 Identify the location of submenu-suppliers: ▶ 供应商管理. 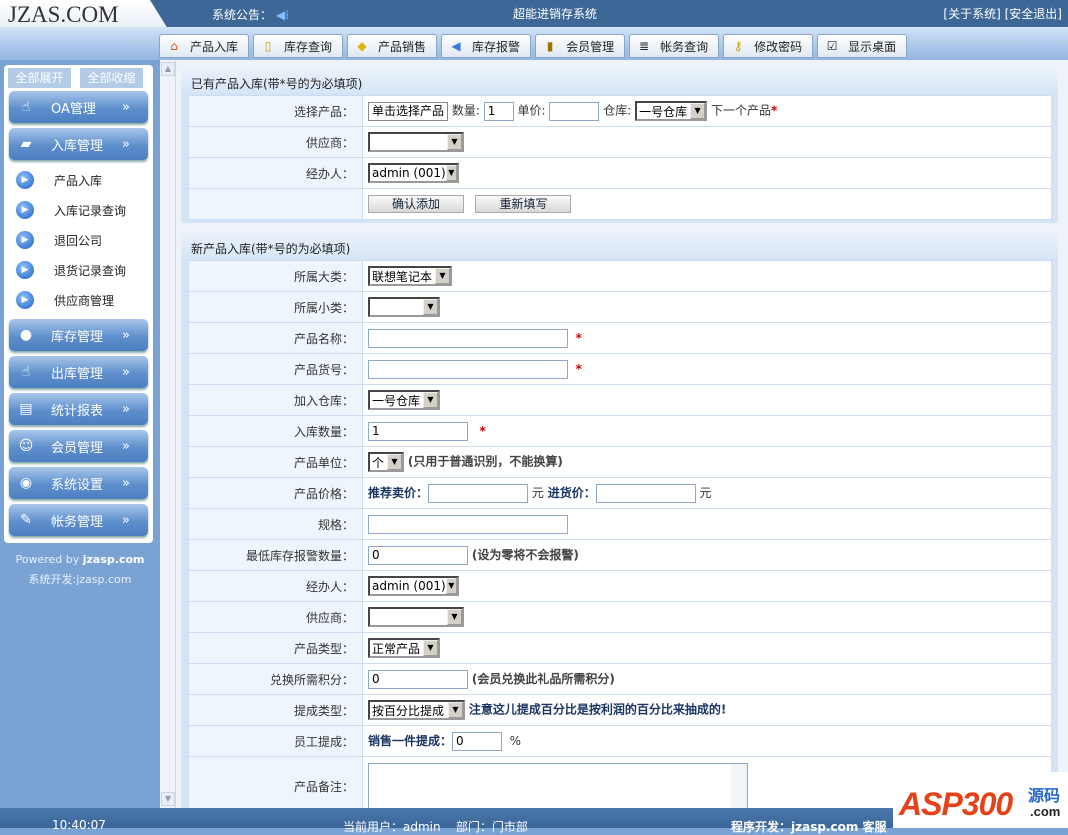
(65, 300).